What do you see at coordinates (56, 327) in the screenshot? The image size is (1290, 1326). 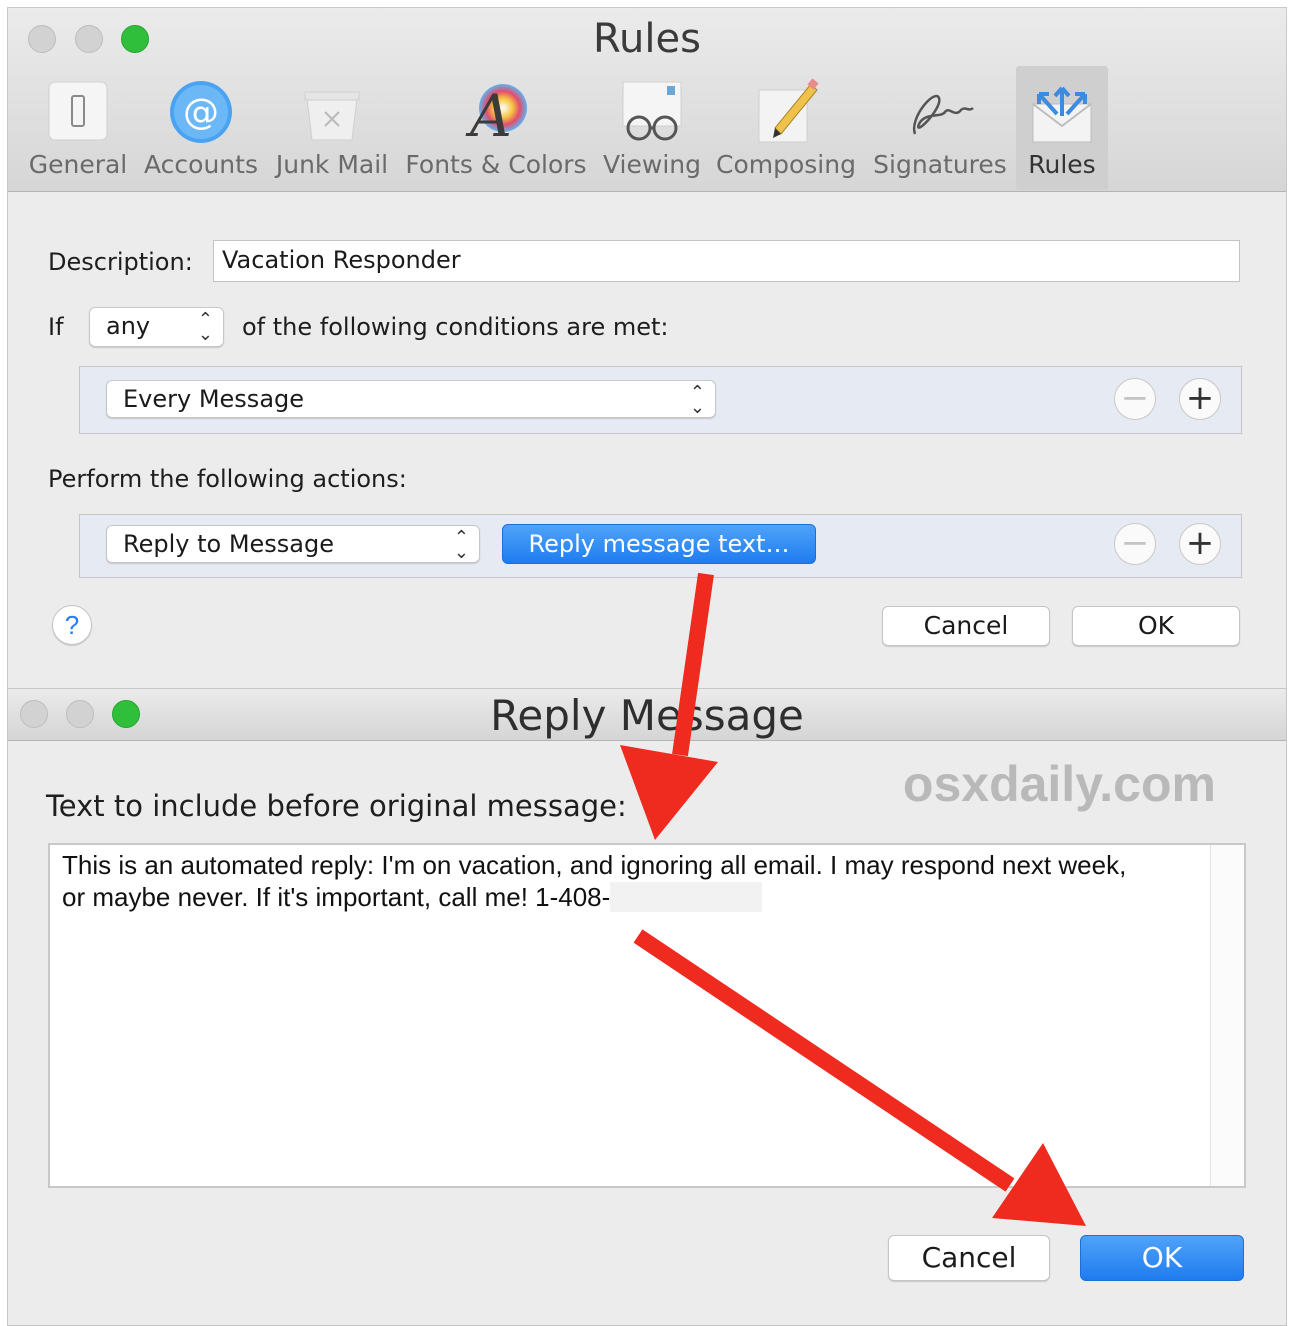 I see `if-label: If` at bounding box center [56, 327].